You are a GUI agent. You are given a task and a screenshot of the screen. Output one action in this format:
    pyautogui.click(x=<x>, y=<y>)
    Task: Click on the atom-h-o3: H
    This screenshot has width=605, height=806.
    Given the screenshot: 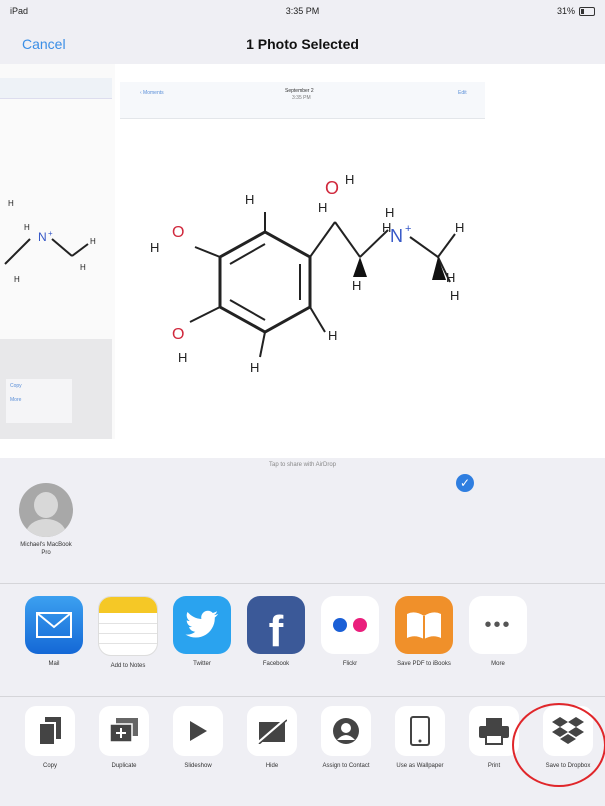 What is the action you would take?
    pyautogui.click(x=349, y=179)
    